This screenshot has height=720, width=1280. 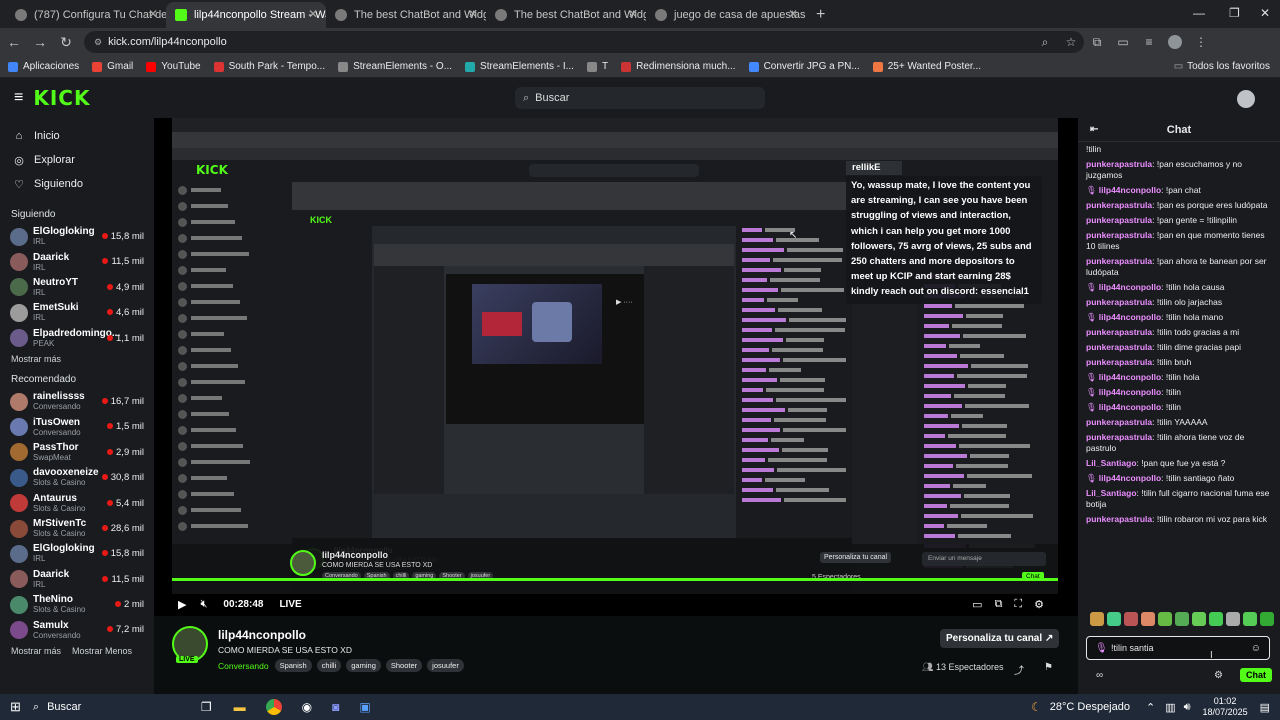 What do you see at coordinates (77, 359) in the screenshot?
I see `show-more-following: Mostrar más` at bounding box center [77, 359].